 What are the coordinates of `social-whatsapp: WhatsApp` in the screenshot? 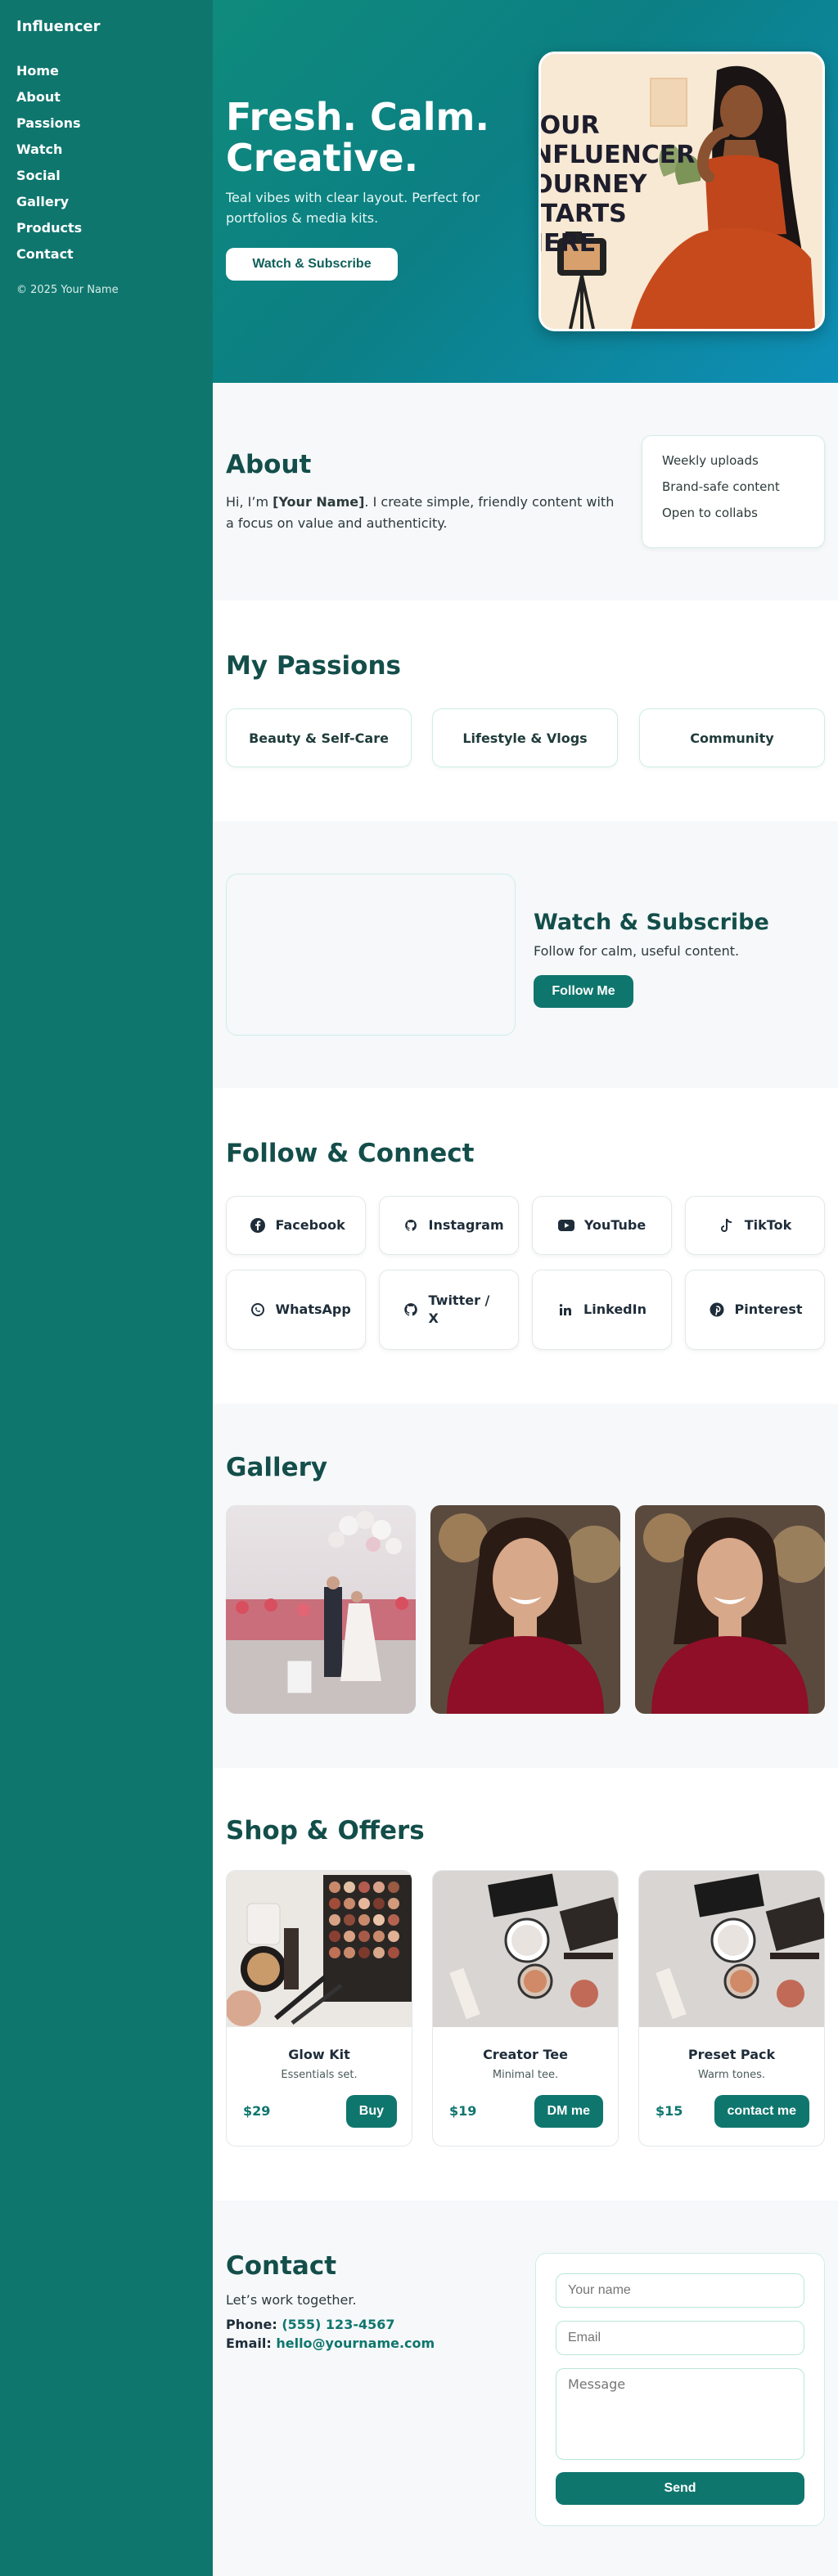 It's located at (296, 1310).